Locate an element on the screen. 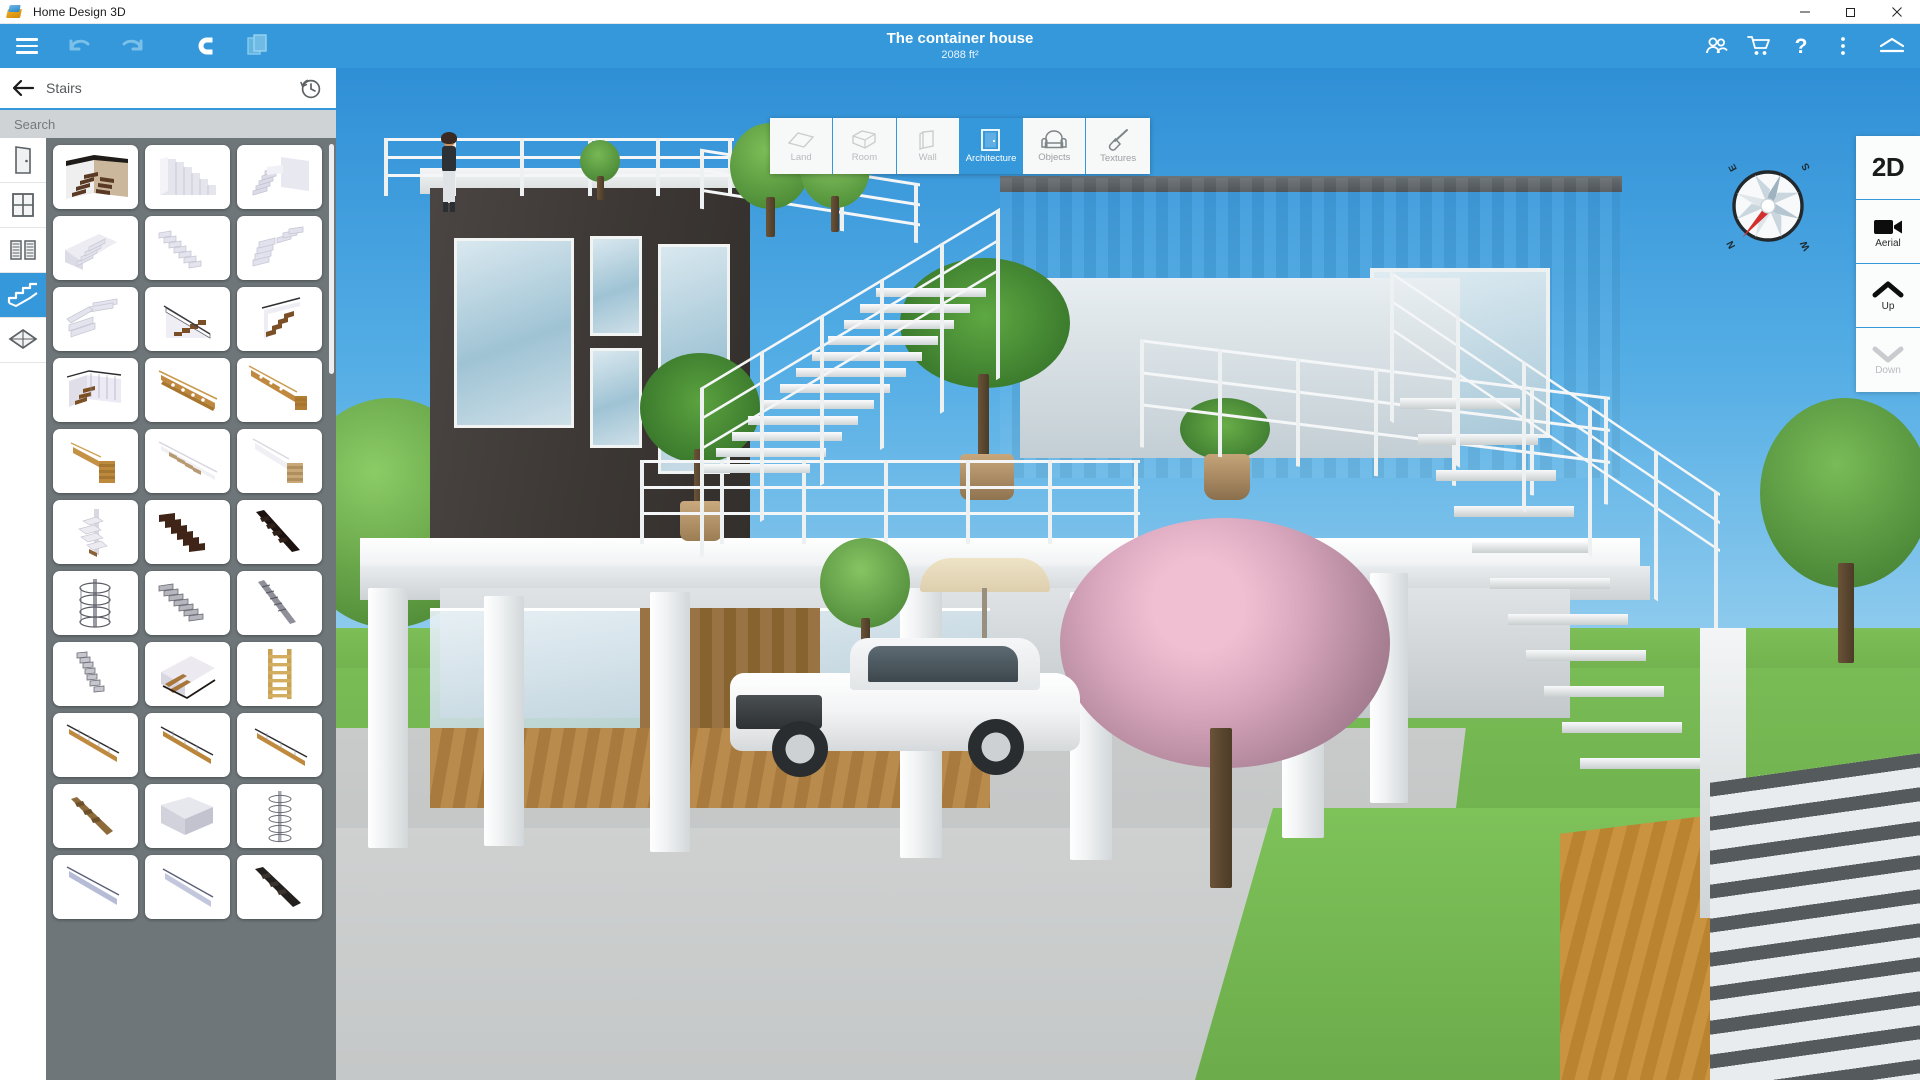 This screenshot has width=1920, height=1080. catalog-item-stair-wood-light-turn is located at coordinates (279, 461).